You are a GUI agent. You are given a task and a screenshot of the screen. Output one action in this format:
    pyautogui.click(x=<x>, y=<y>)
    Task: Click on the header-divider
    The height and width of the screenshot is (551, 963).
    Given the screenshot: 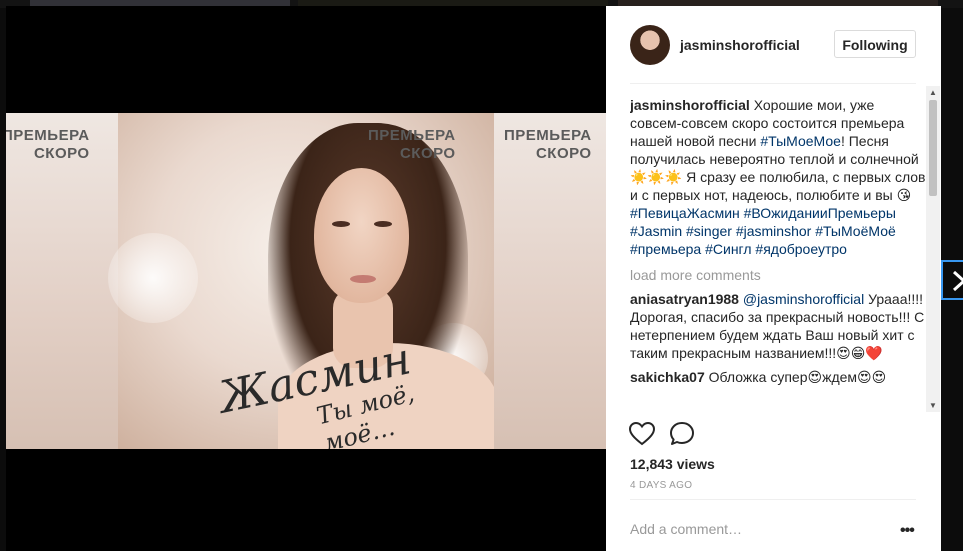 What is the action you would take?
    pyautogui.click(x=773, y=83)
    